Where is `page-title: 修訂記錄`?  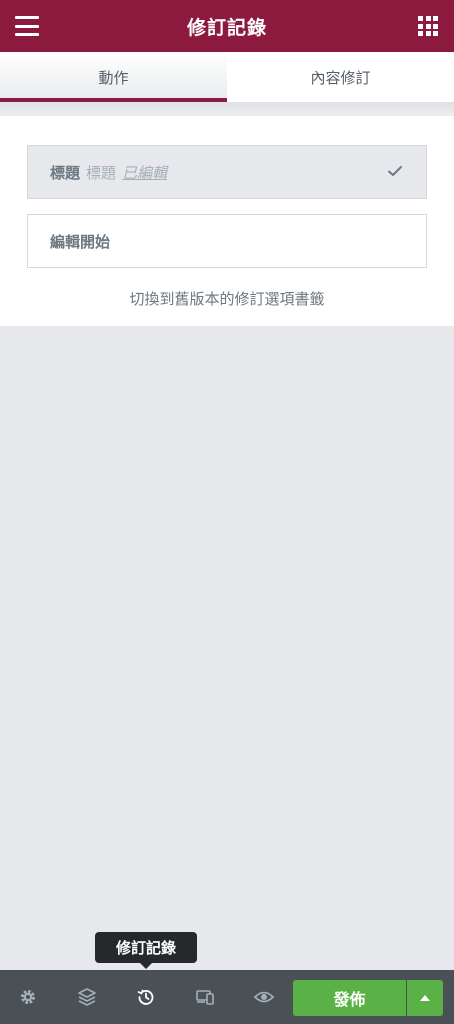
page-title: 修訂記錄 is located at coordinates (226, 27).